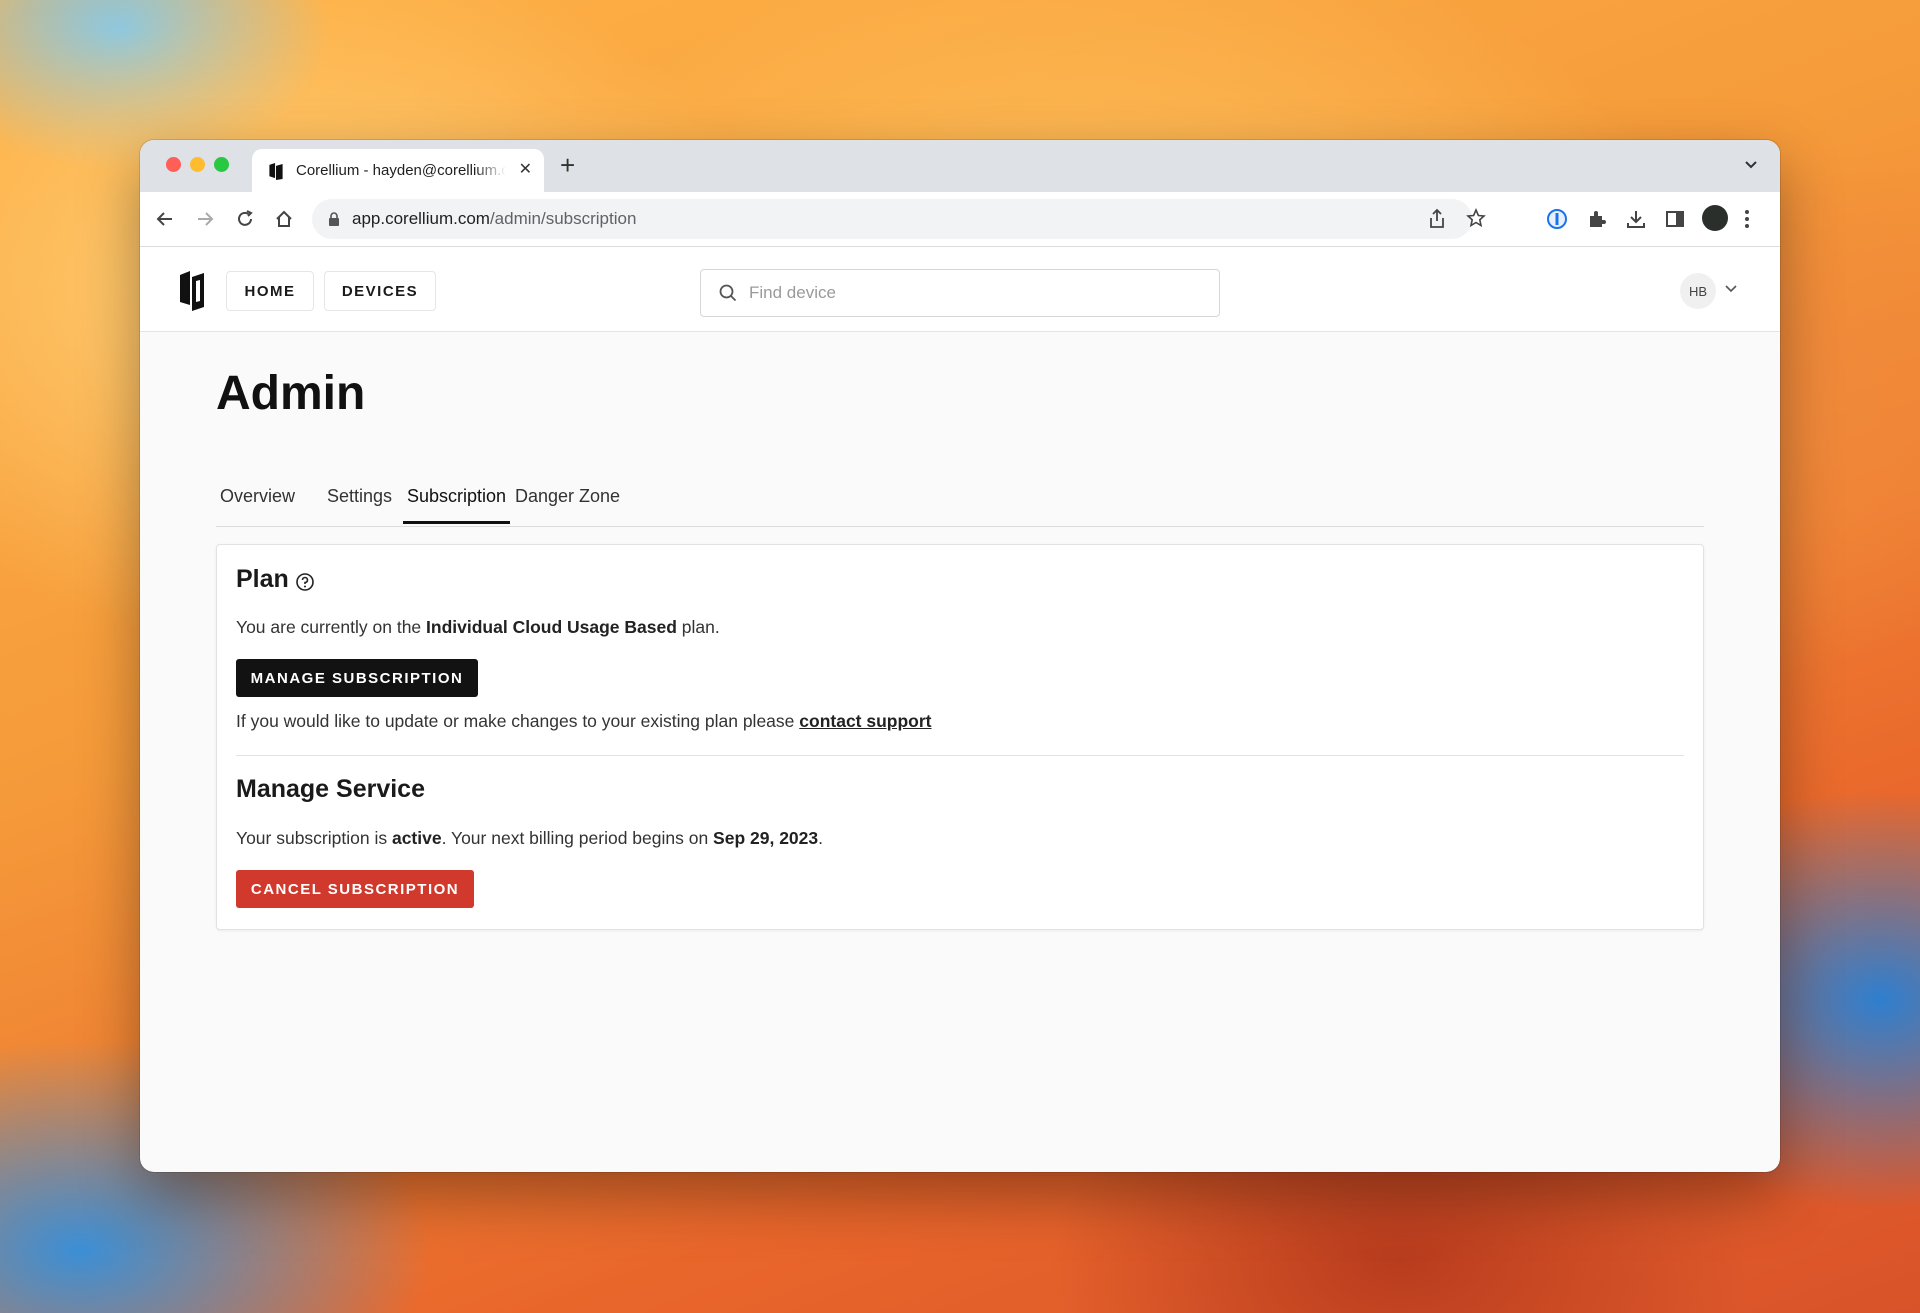 Image resolution: width=1920 pixels, height=1313 pixels. I want to click on corellium-favicon-icon, so click(276, 171).